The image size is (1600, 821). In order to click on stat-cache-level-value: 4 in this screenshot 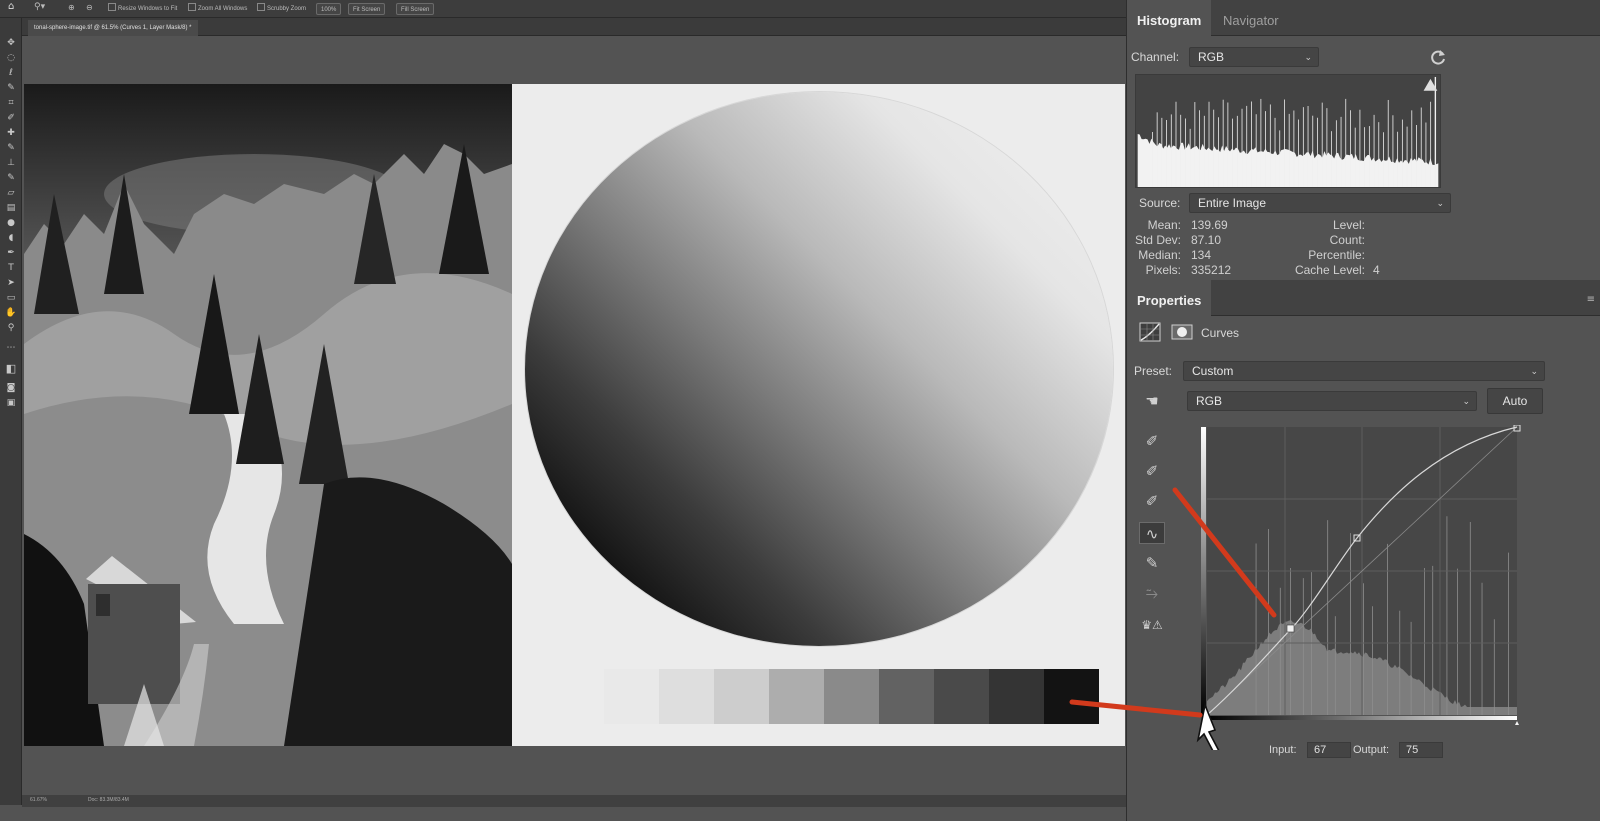, I will do `click(1376, 270)`.